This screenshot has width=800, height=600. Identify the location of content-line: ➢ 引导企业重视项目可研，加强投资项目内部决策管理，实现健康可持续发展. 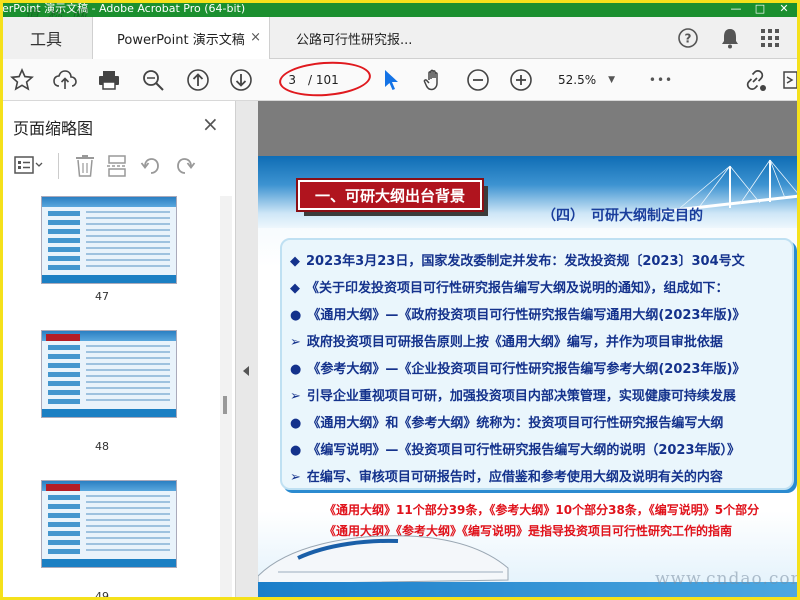
(513, 394).